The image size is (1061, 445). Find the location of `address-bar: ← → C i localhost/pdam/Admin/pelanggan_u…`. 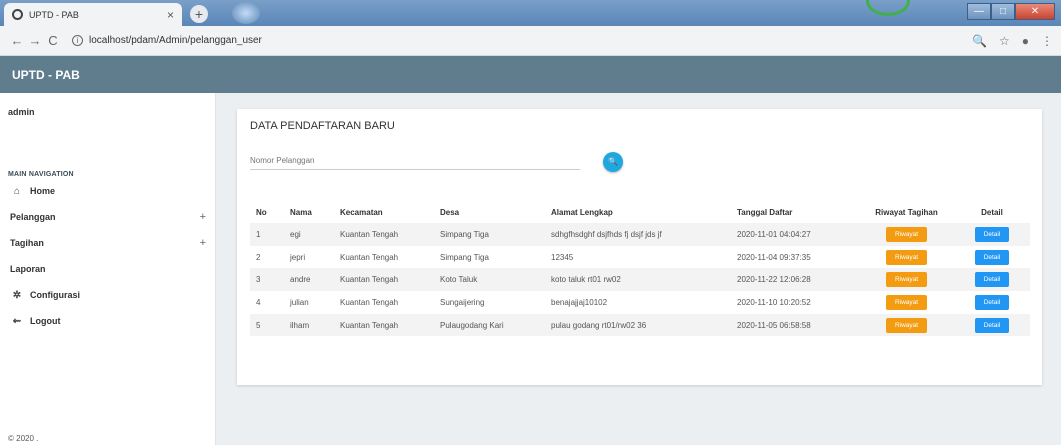

address-bar: ← → C i localhost/pdam/Admin/pelanggan_u… is located at coordinates (530, 41).